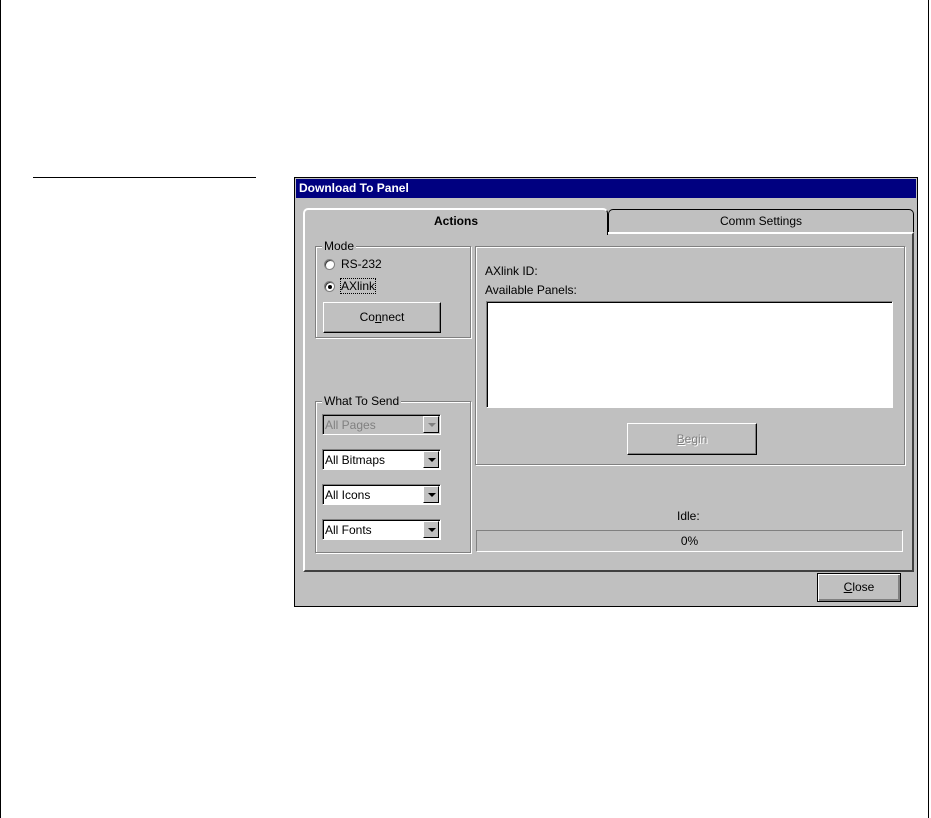 Image resolution: width=931 pixels, height=818 pixels. I want to click on page-horizontal-rule, so click(144, 177).